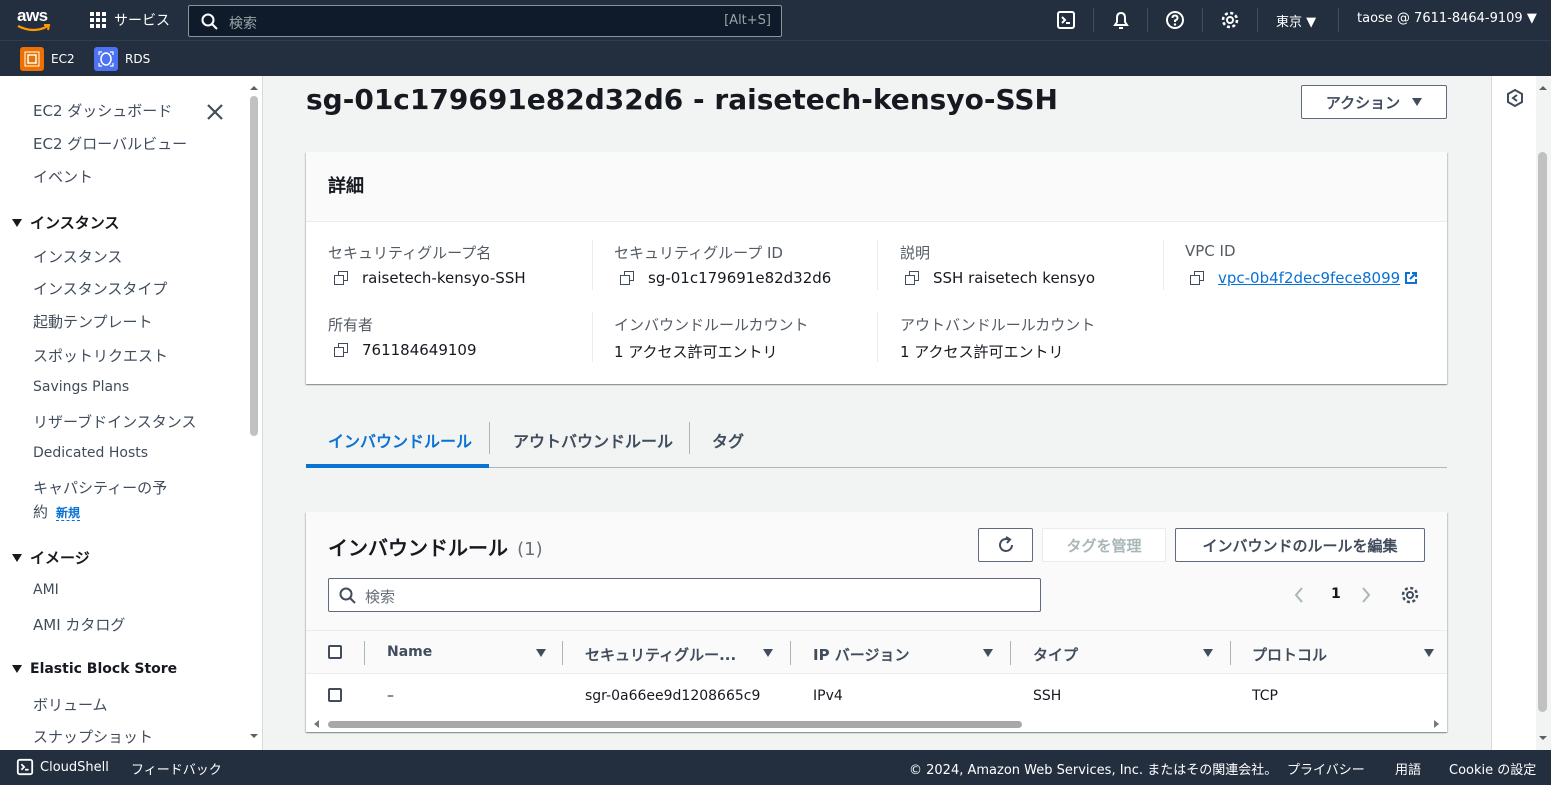 The width and height of the screenshot is (1551, 785). Describe the element at coordinates (335, 652) in the screenshot. I see `select-all-checkbox` at that location.